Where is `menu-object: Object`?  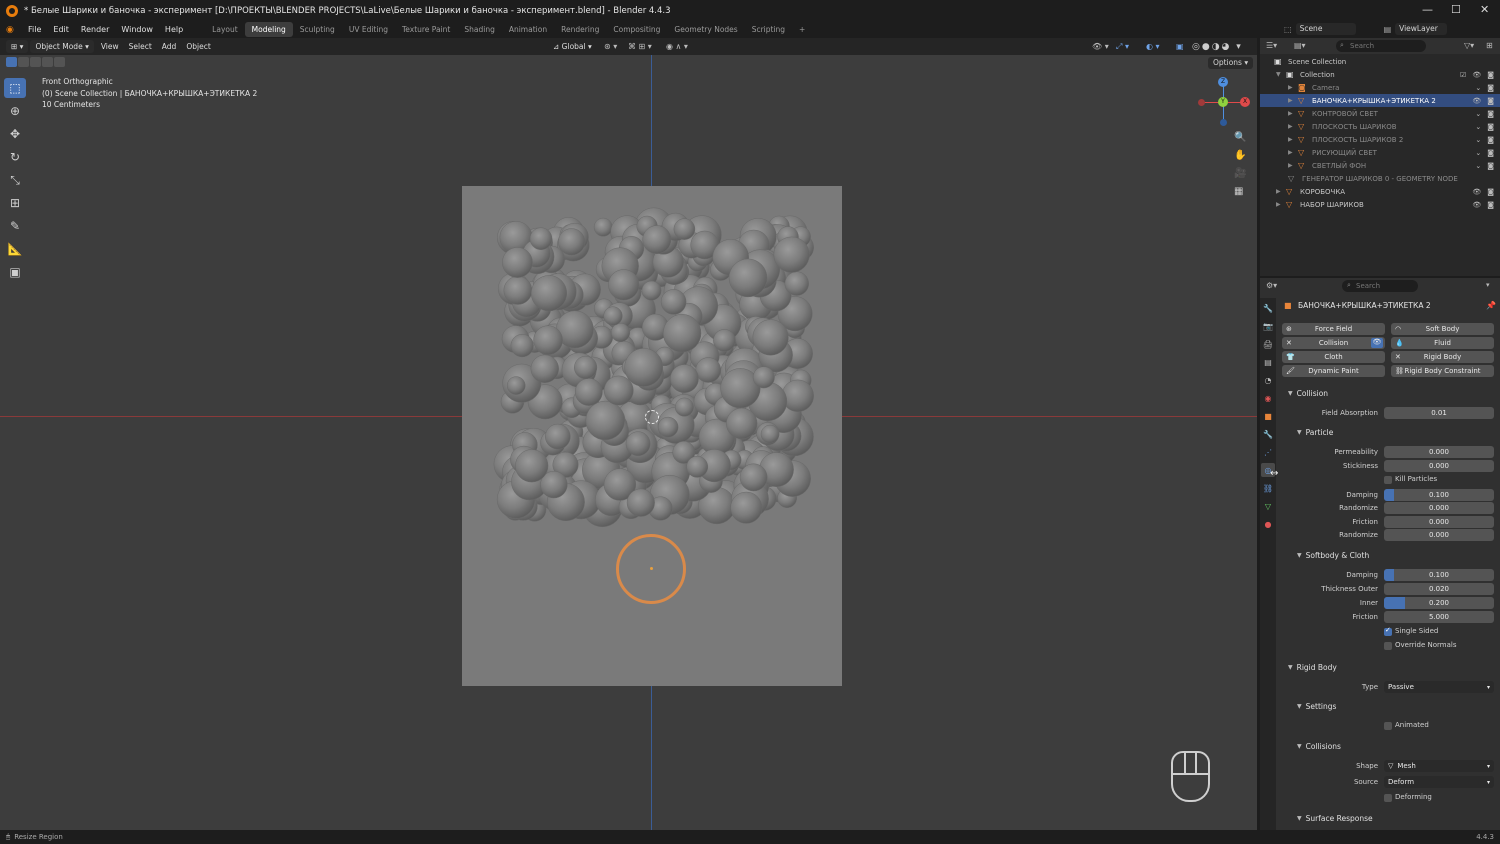 menu-object: Object is located at coordinates (198, 46).